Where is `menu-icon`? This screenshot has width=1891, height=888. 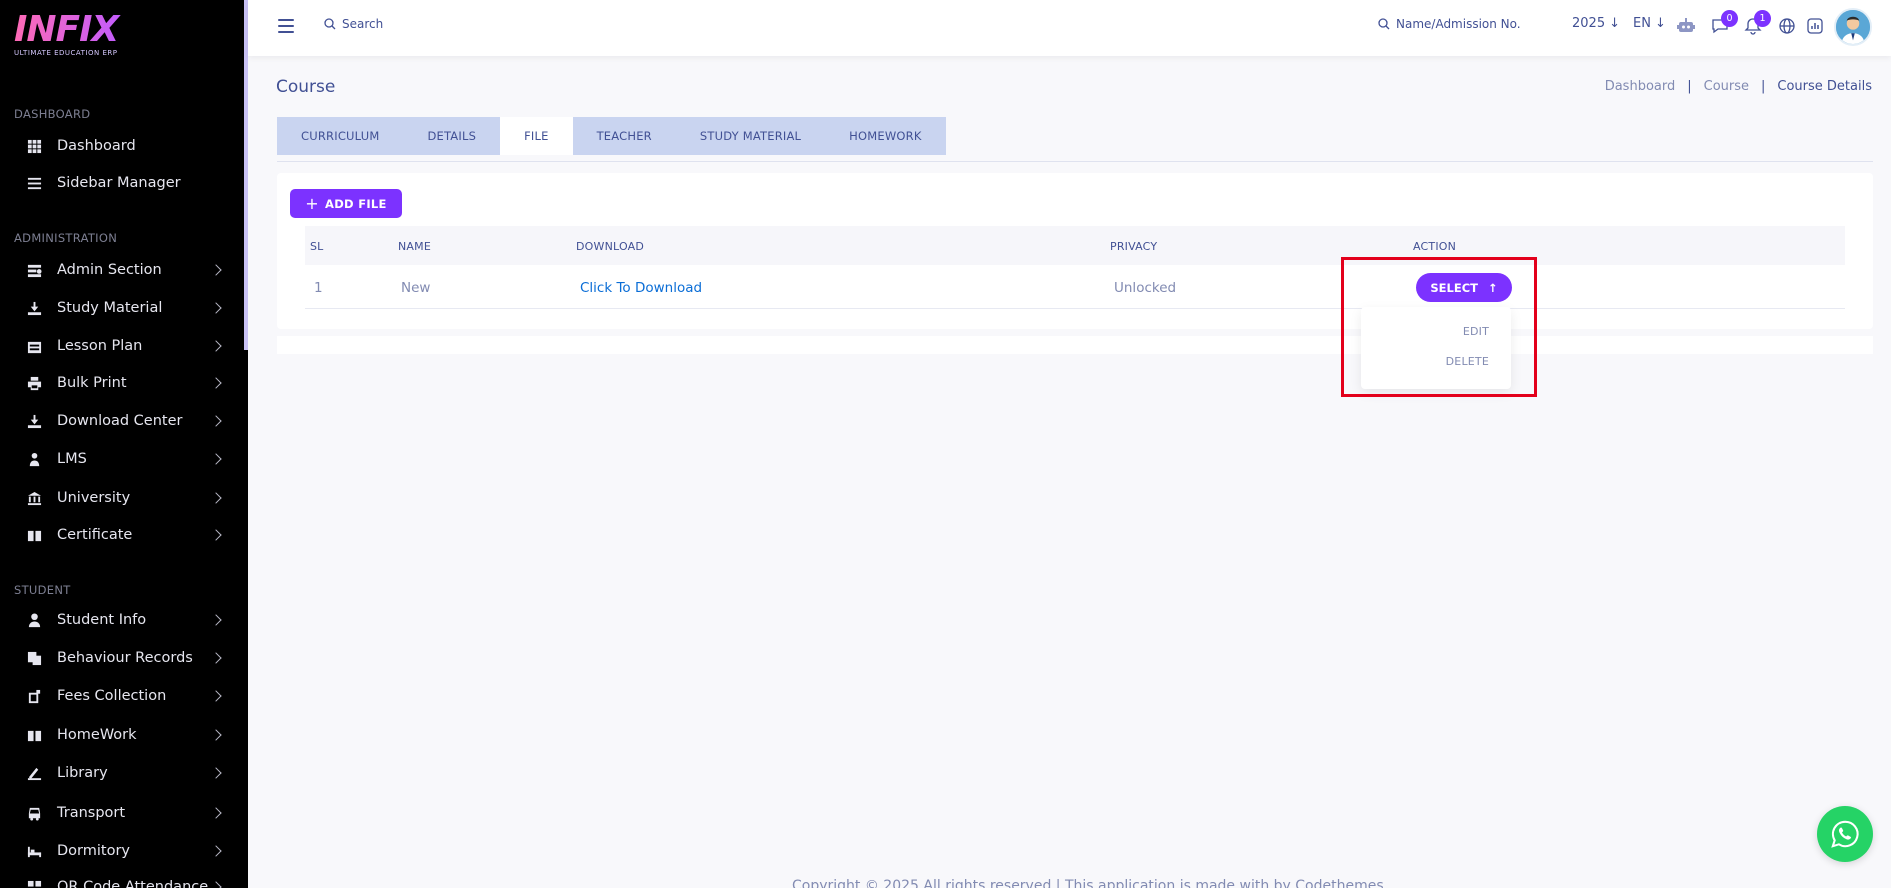
menu-icon is located at coordinates (34, 183).